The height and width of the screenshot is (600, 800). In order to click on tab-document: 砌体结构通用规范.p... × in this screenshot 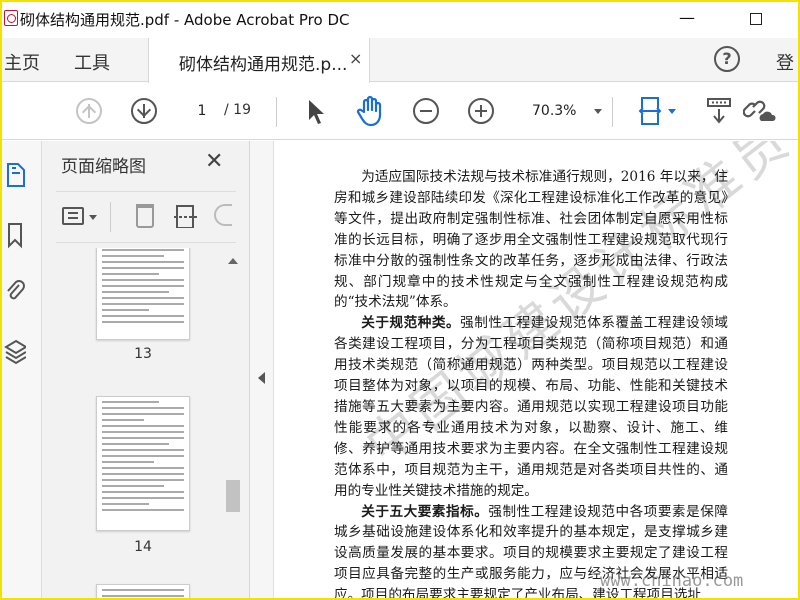, I will do `click(259, 60)`.